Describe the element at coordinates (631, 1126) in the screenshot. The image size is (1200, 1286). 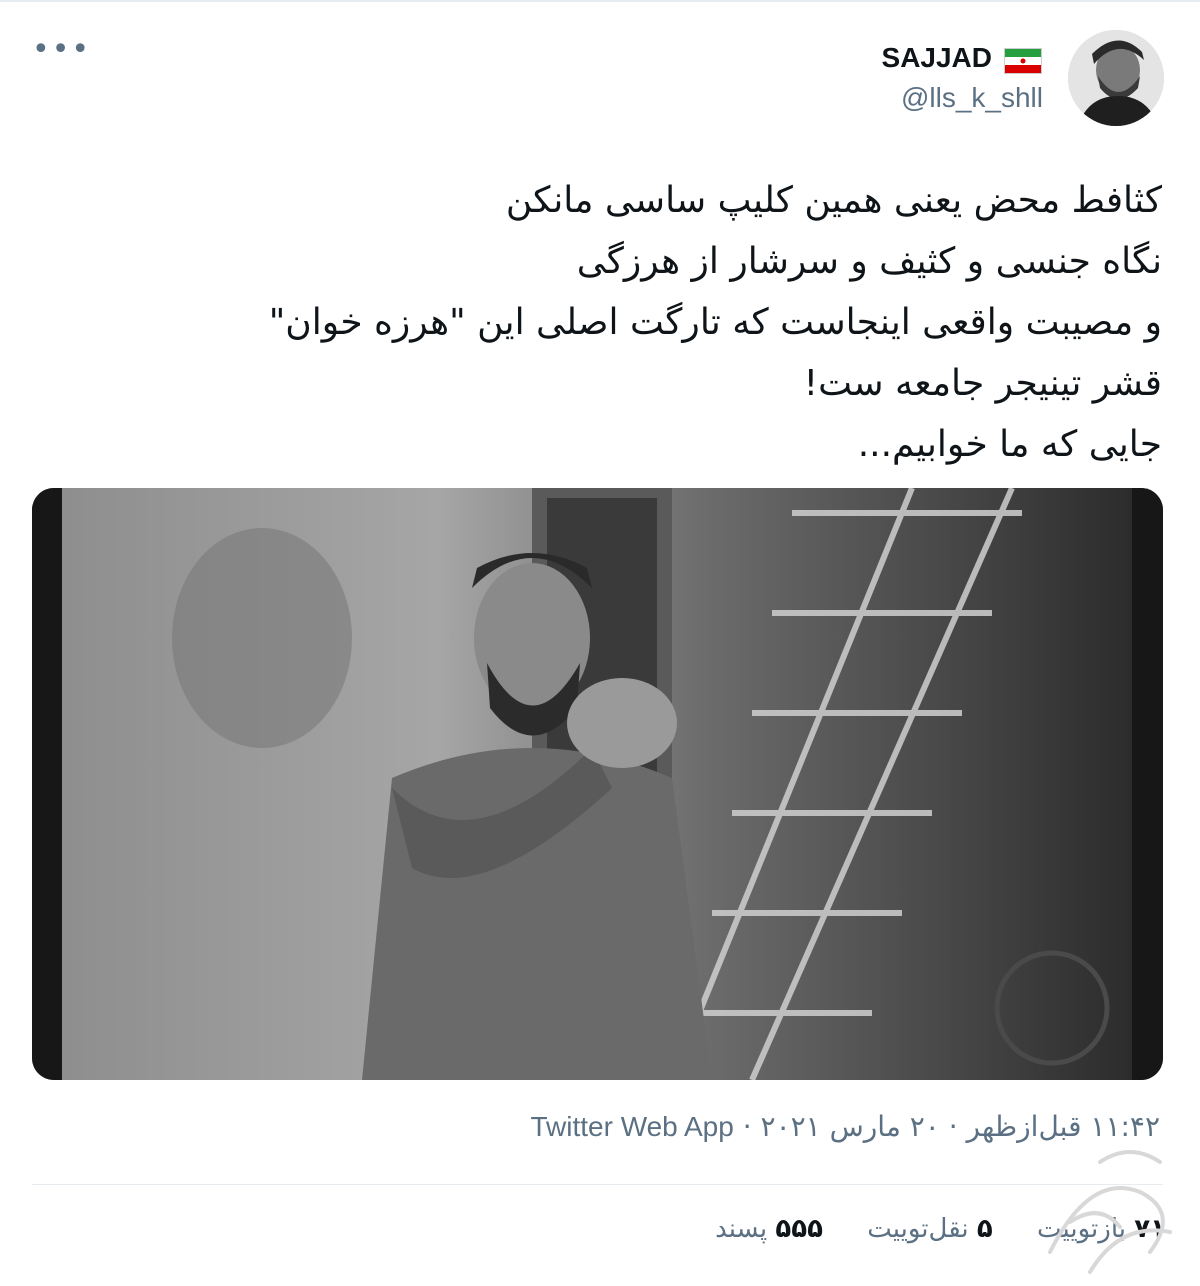
I see `tweet-source: Twitter Web App` at that location.